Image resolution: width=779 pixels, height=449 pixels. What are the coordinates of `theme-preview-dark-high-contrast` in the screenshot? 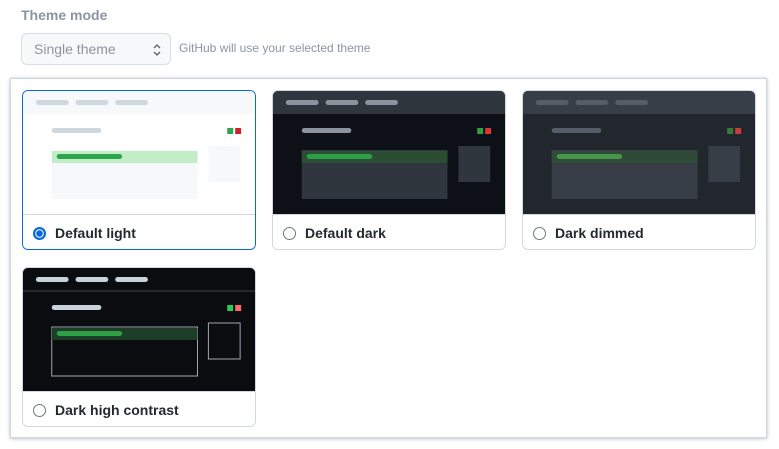 It's located at (139, 329).